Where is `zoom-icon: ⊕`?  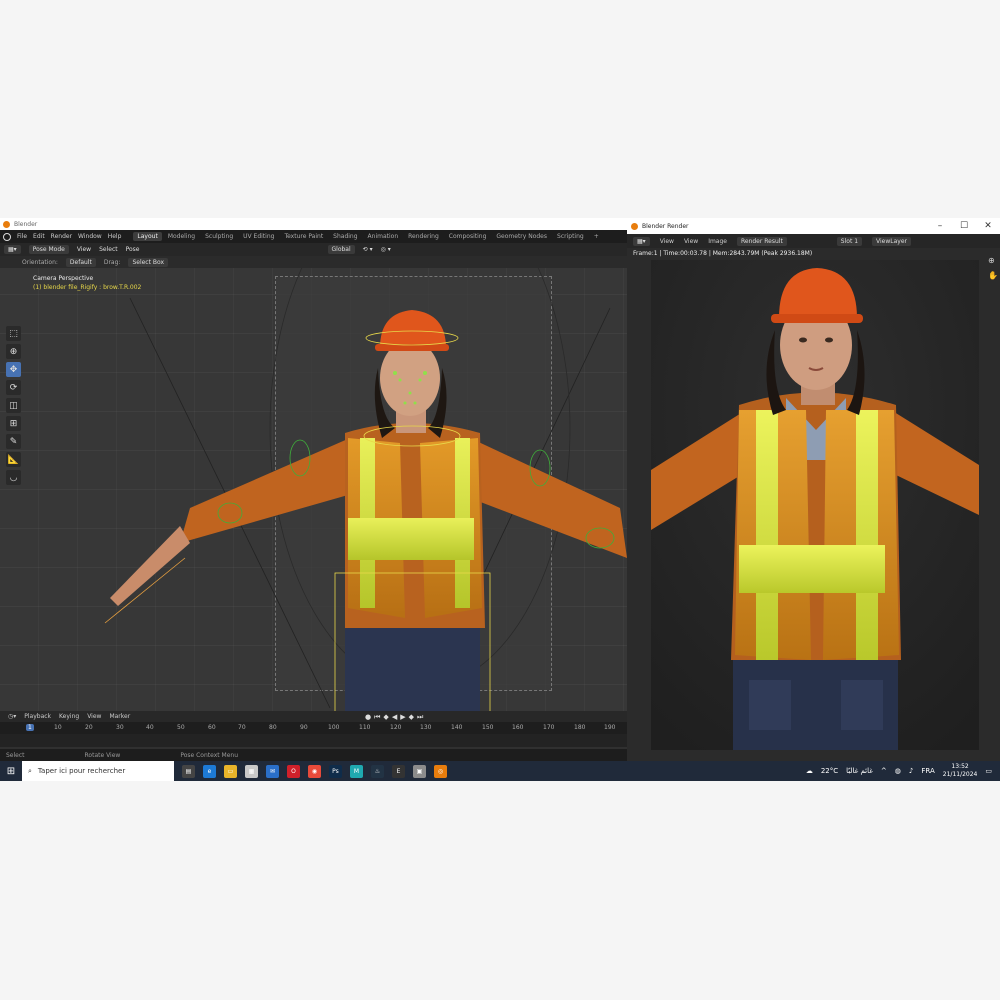 zoom-icon: ⊕ is located at coordinates (993, 260).